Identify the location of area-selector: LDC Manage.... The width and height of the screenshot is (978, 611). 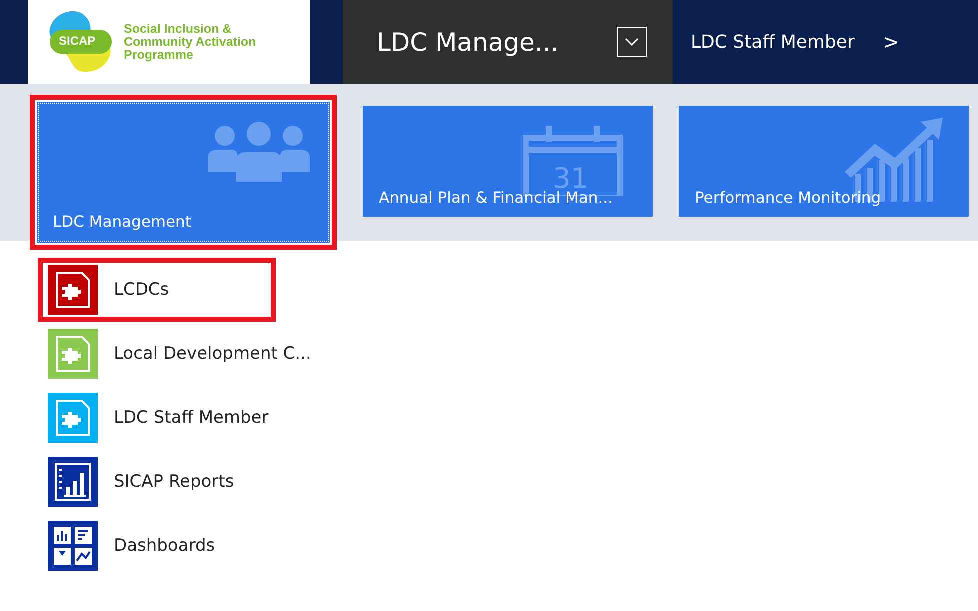
(508, 42).